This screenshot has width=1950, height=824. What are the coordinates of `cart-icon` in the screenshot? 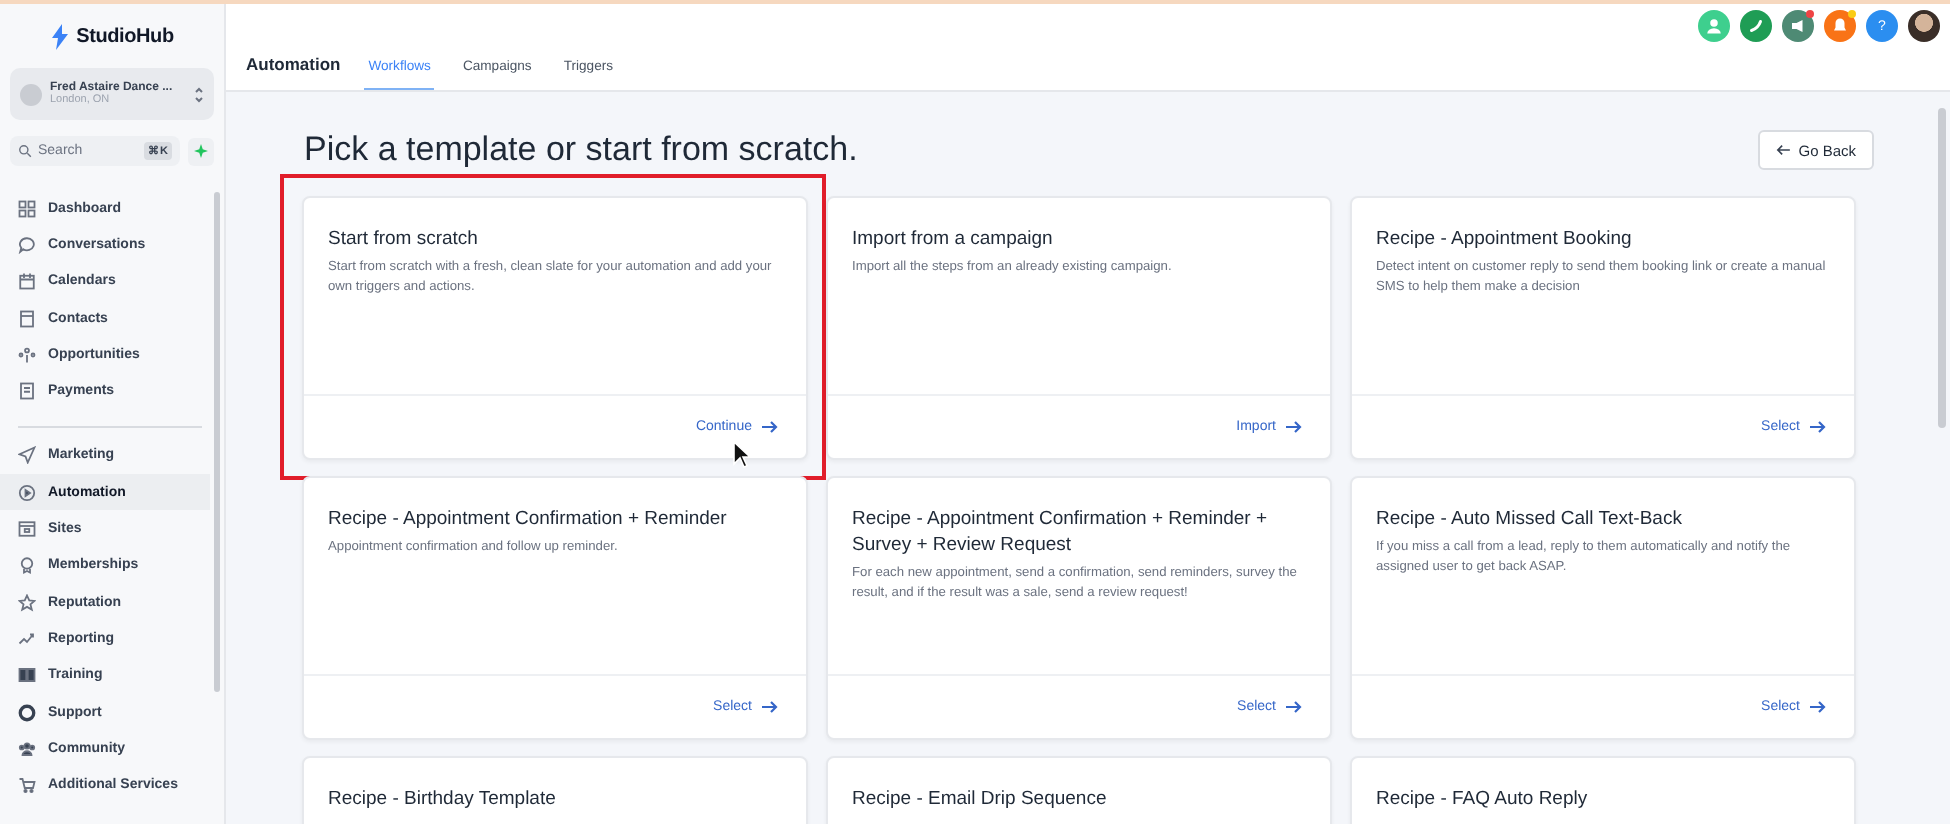 It's located at (27, 785).